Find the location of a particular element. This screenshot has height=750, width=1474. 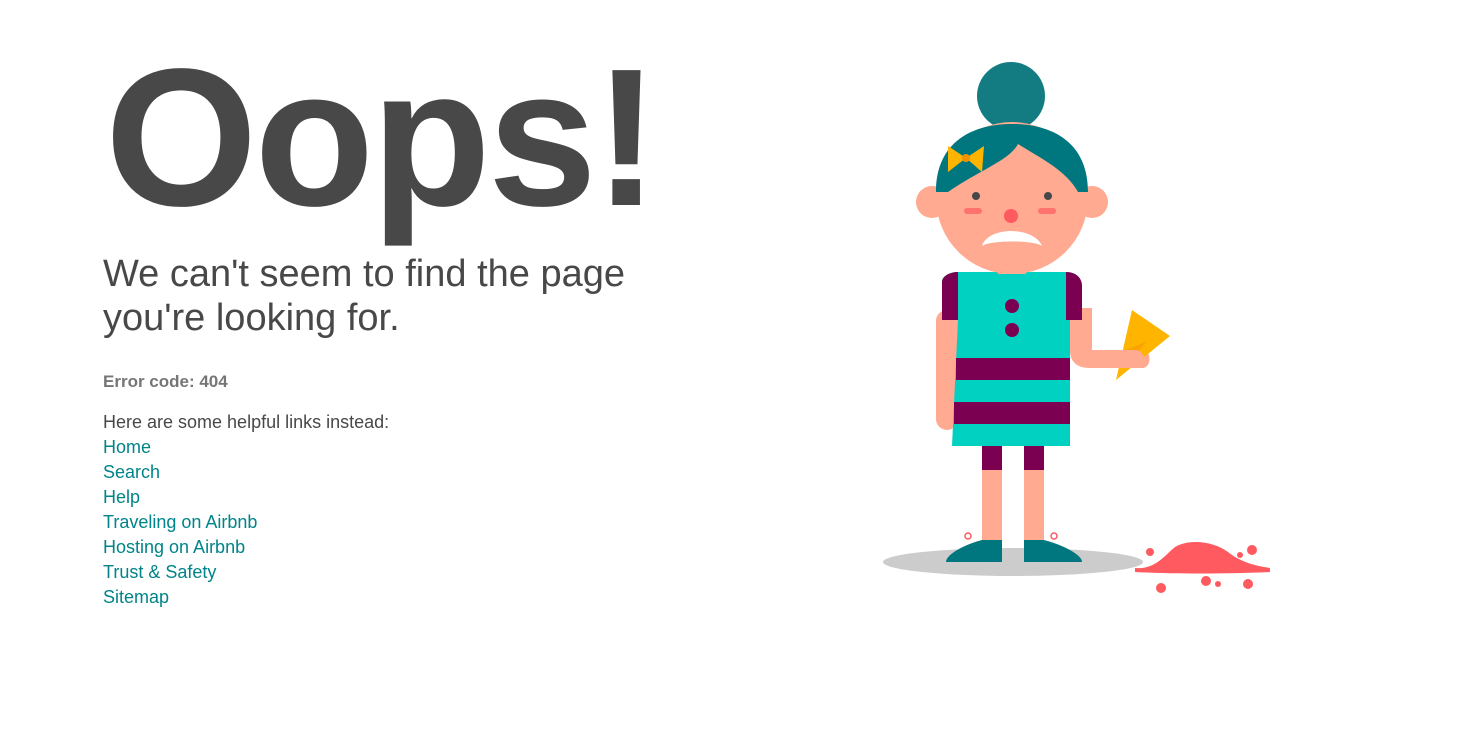

link-trust-safety: Trust & Safety is located at coordinates (159, 572).